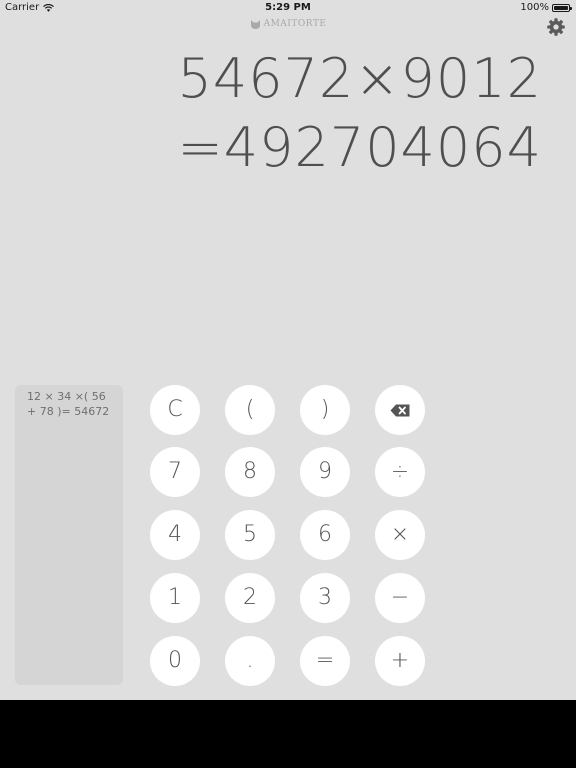 The height and width of the screenshot is (768, 576). I want to click on brand-logo: AMAITORTE, so click(288, 24).